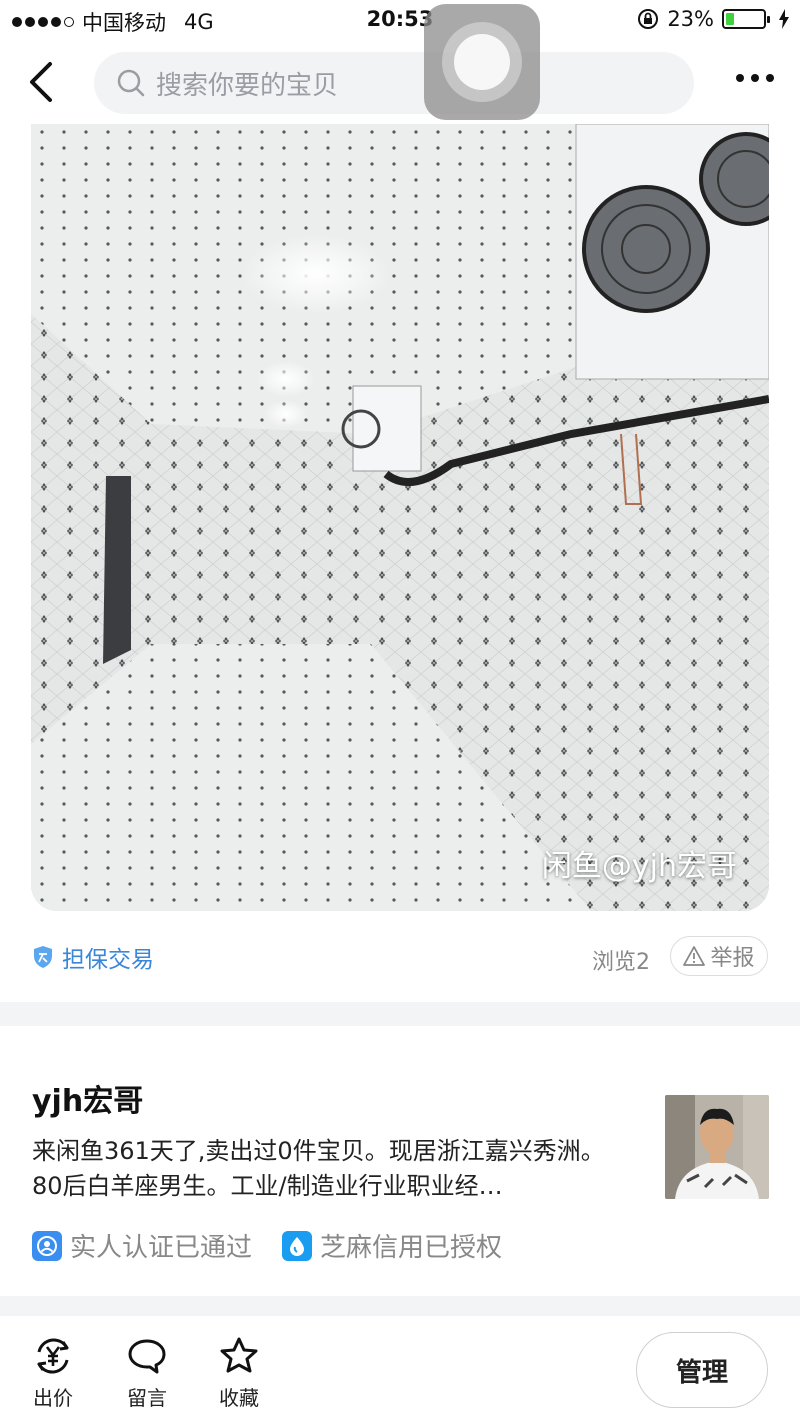  What do you see at coordinates (400, 958) in the screenshot?
I see `listing-info-row: 担保交易 浏览2 举报` at bounding box center [400, 958].